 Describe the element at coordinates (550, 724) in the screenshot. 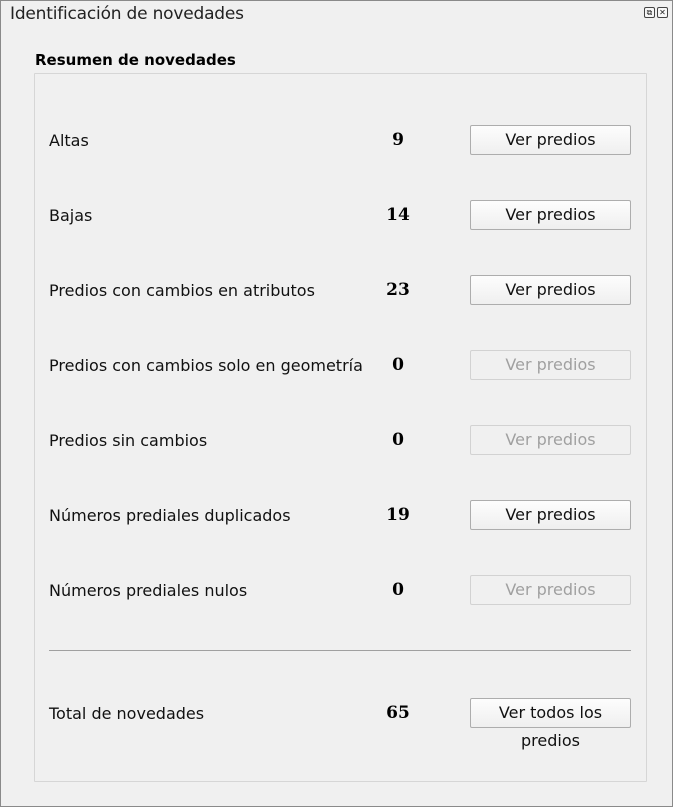

I see `ver-todos-los-predios-button: Ver todos los predios` at that location.